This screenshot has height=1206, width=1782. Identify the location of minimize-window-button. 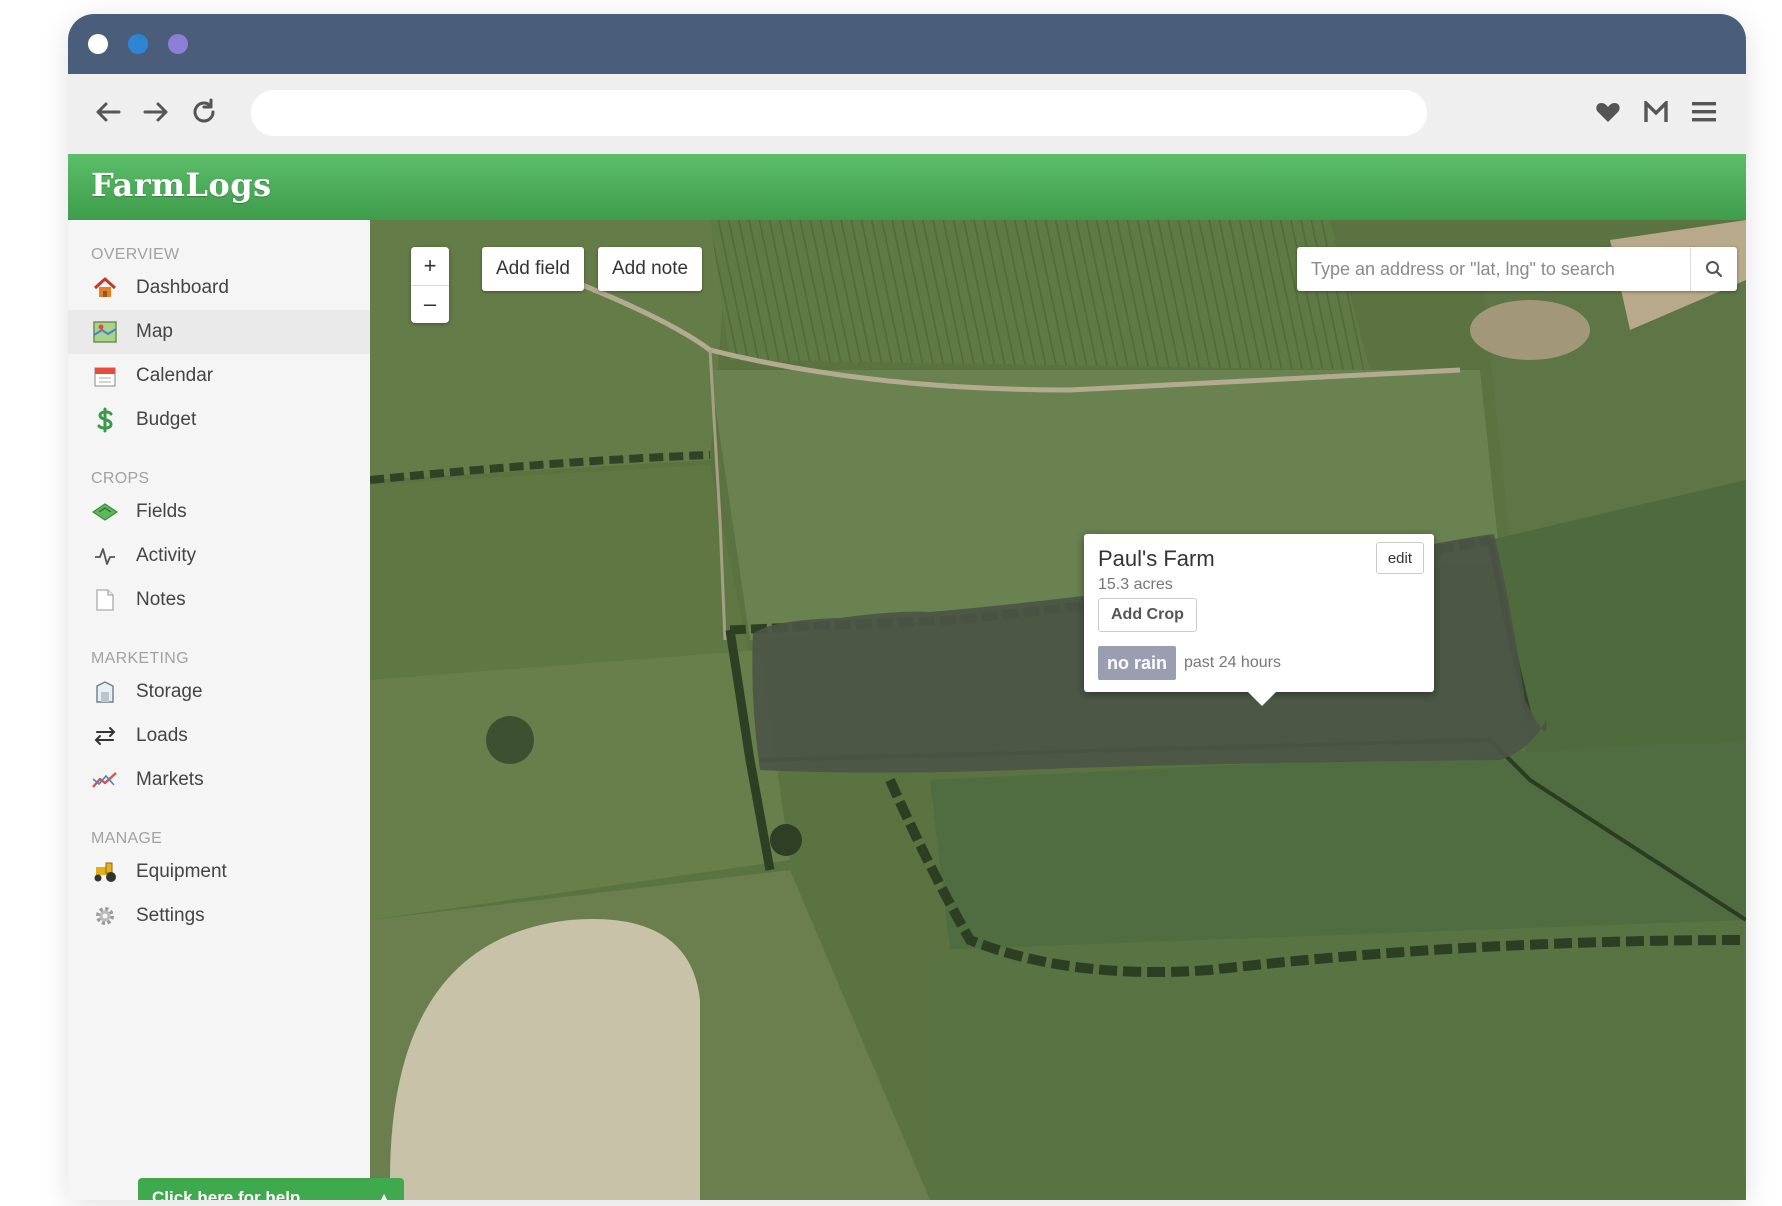
(138, 44).